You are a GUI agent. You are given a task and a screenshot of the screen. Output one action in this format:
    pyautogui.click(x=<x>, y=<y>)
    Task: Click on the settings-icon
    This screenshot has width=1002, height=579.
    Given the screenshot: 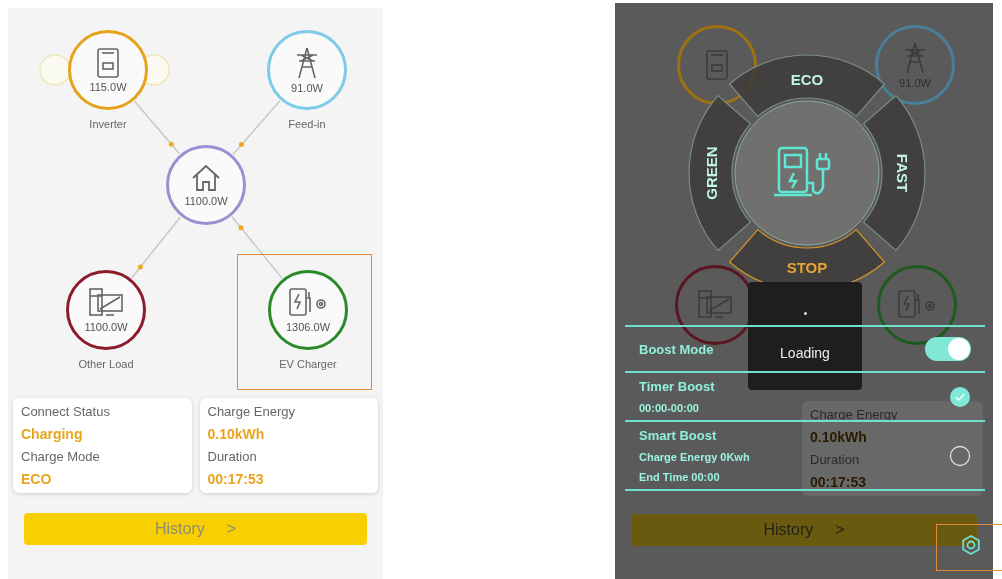 What is the action you would take?
    pyautogui.click(x=971, y=545)
    